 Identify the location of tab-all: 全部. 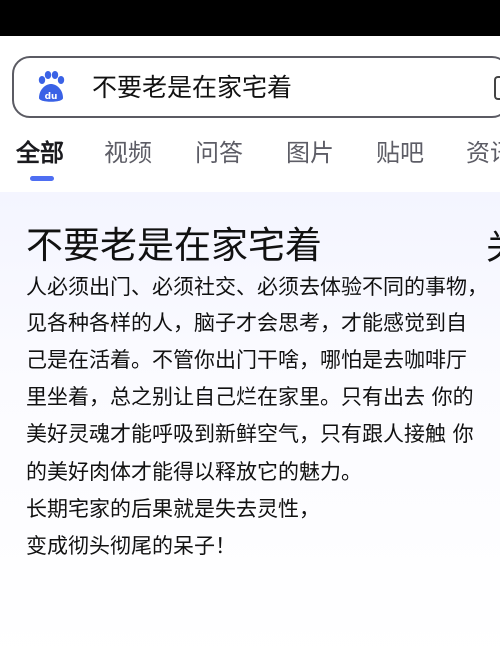
(40, 153).